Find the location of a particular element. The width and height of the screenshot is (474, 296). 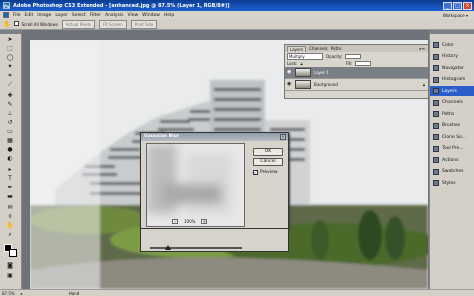

shape-tool-icon: ▬ is located at coordinates (10, 196).